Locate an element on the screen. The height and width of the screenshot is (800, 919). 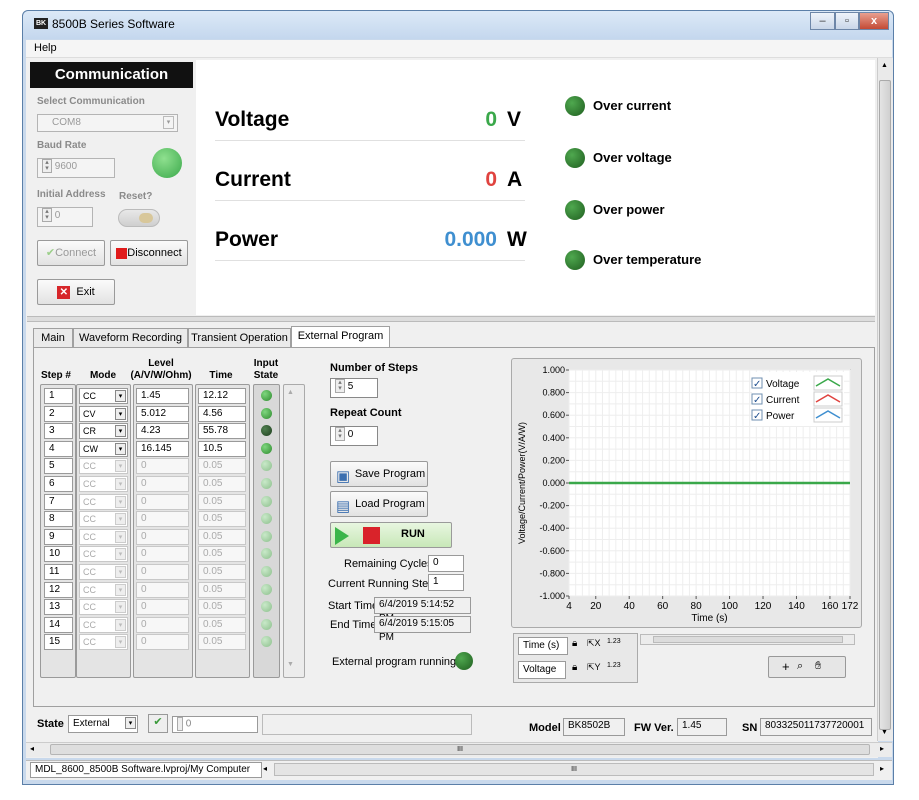
level-input: 16.145 is located at coordinates (162, 448).